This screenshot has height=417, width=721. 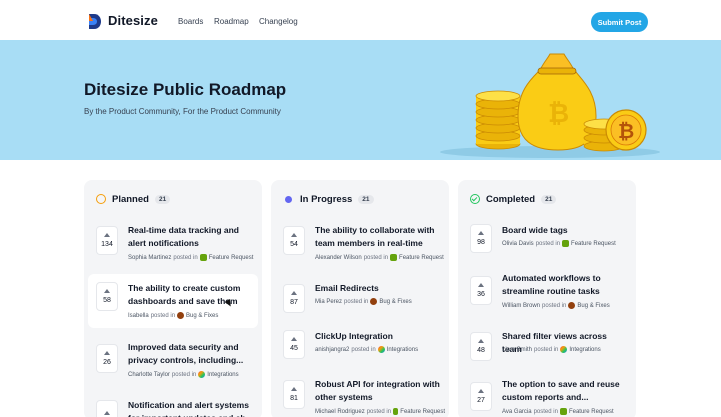 What do you see at coordinates (190, 21) in the screenshot?
I see `nav-boards: Boards` at bounding box center [190, 21].